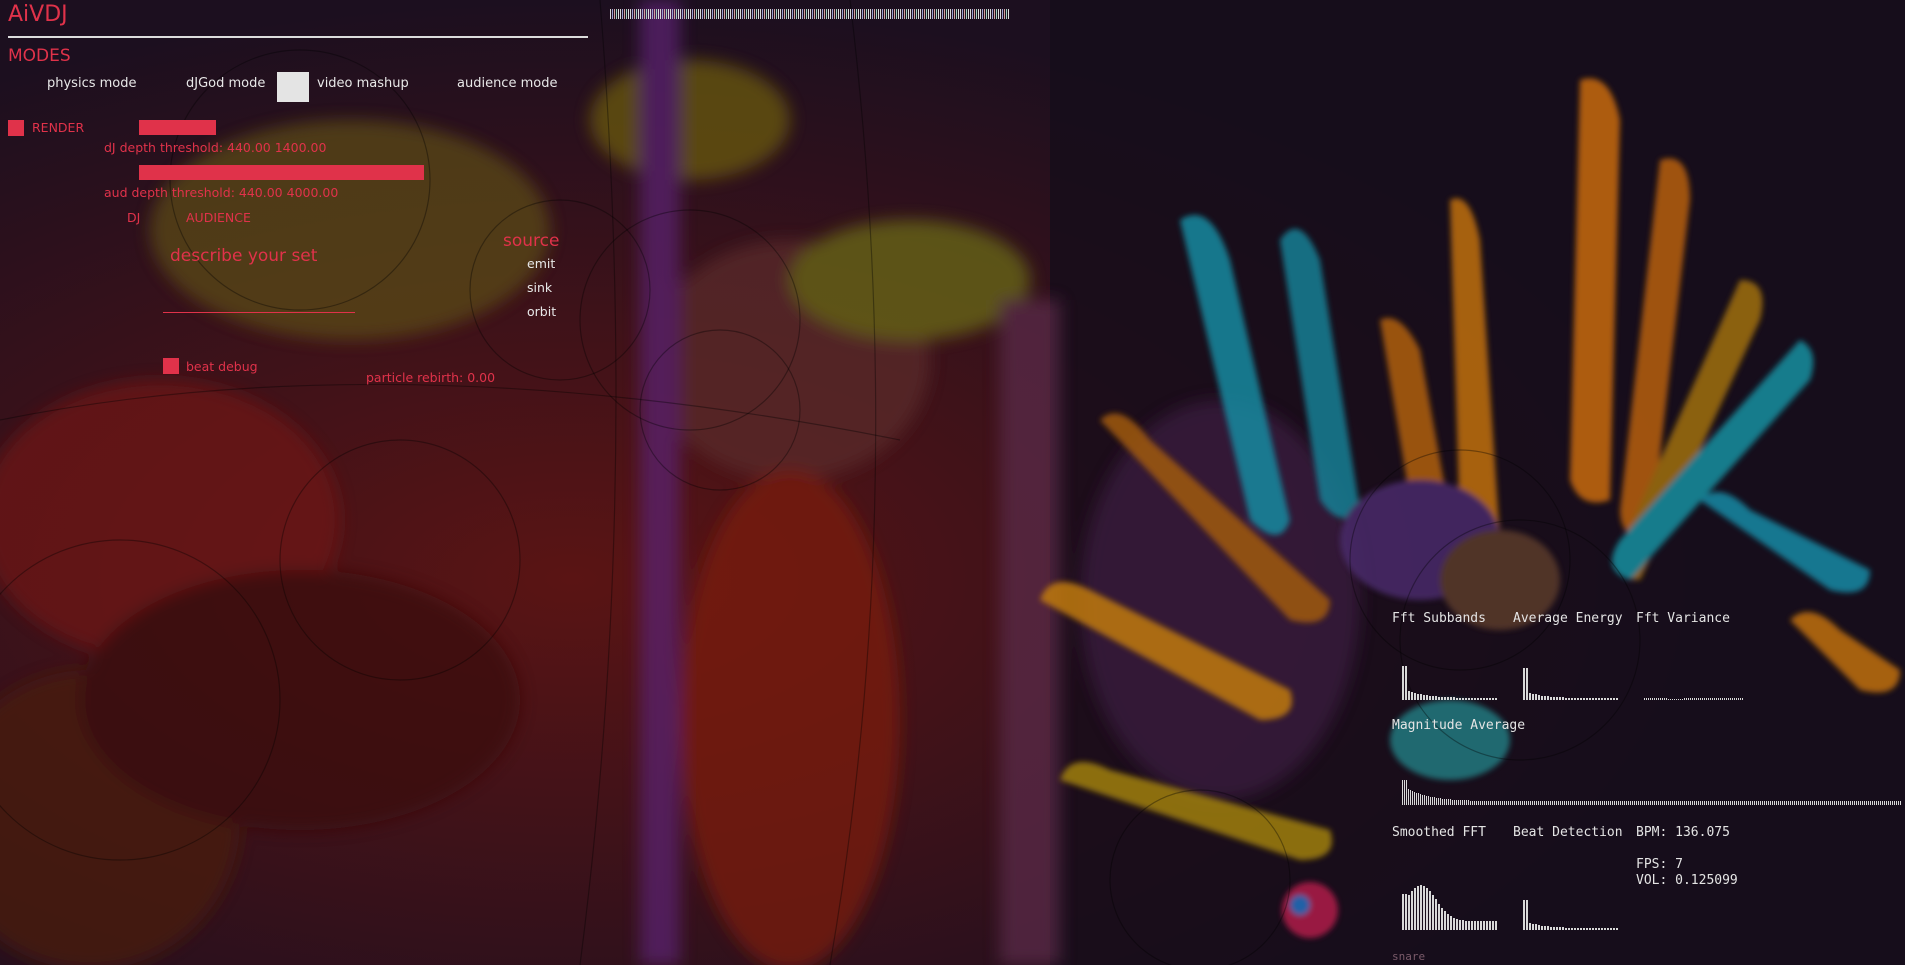  I want to click on dj-depth-threshold-slider, so click(177, 127).